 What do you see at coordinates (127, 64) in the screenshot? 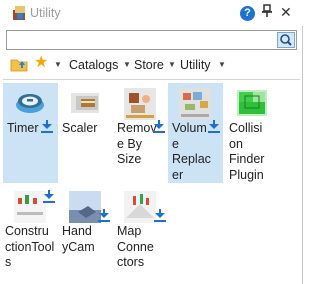
I see `catalogs-dropdown-icon: ▼` at bounding box center [127, 64].